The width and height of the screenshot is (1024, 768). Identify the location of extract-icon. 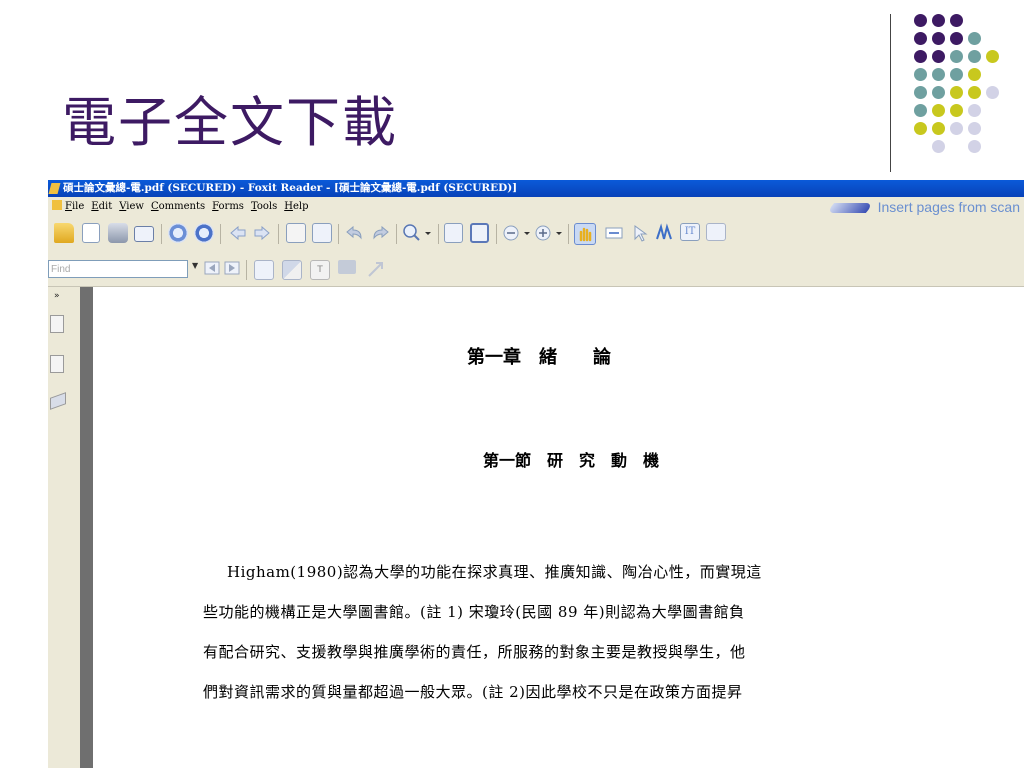
(296, 233).